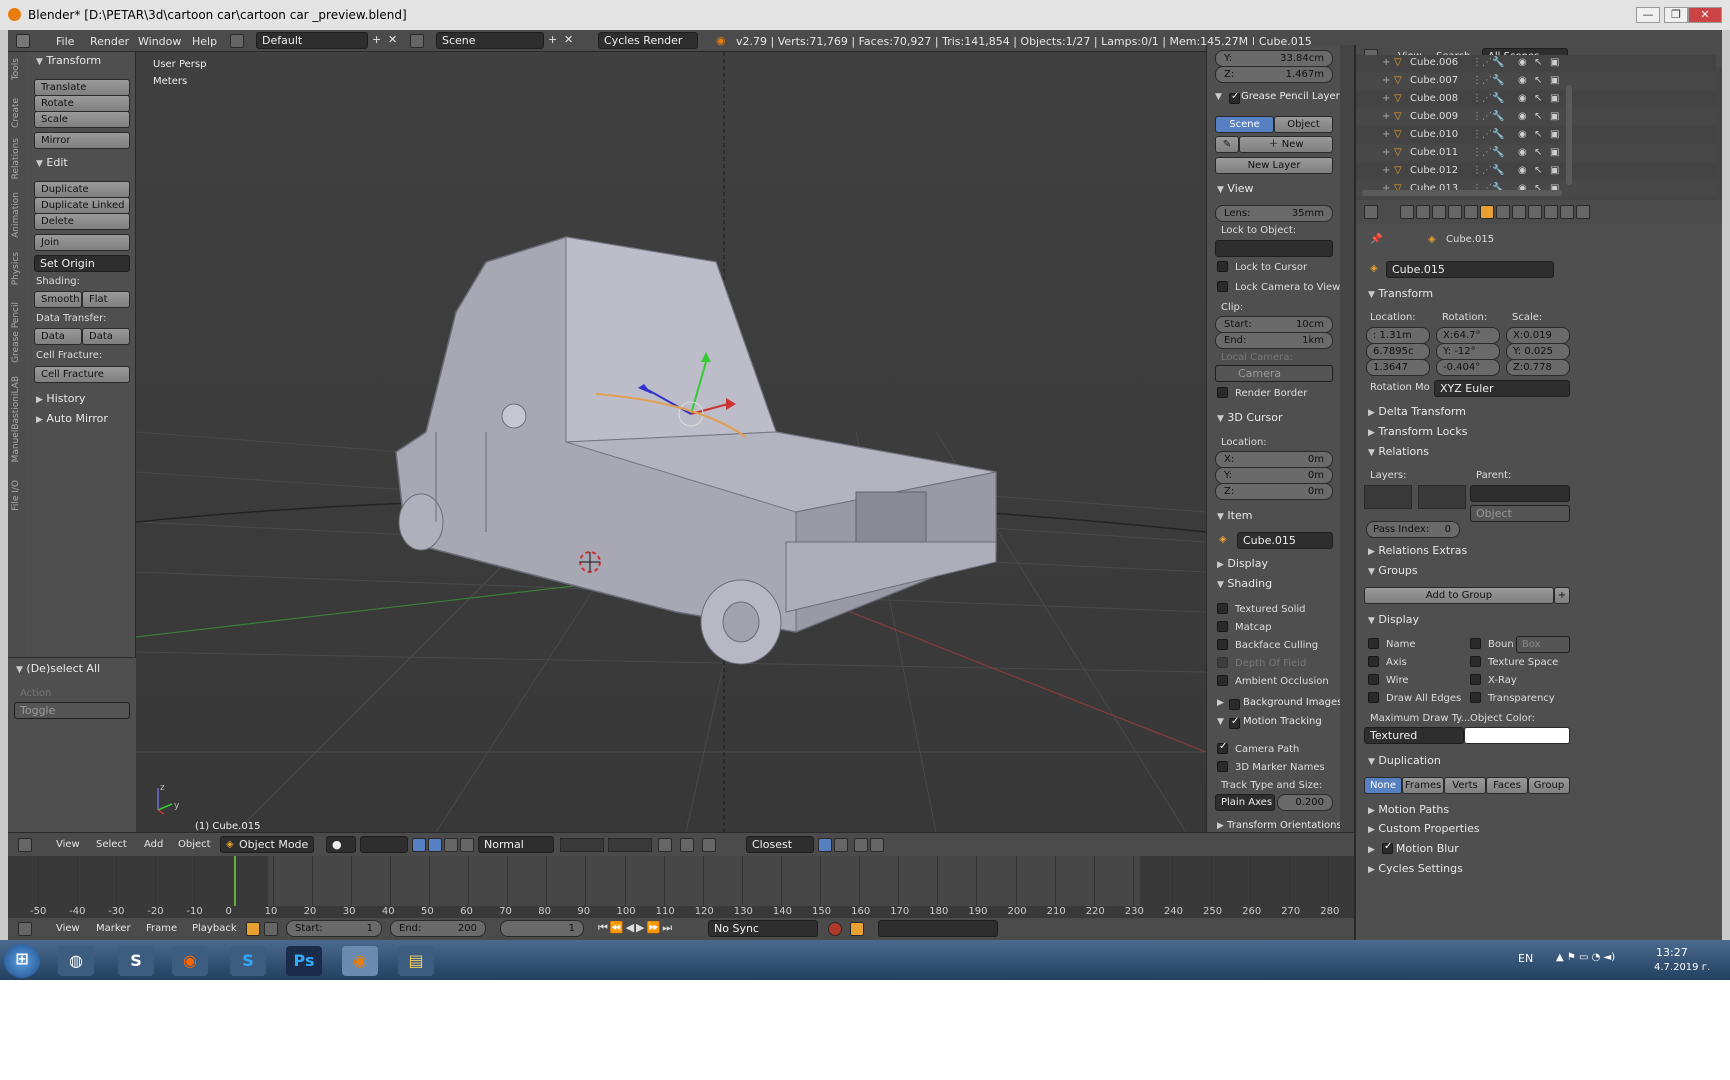 The image size is (1730, 1080). Describe the element at coordinates (1244, 124) in the screenshot. I see `gp-scene-toggle: Scene` at that location.